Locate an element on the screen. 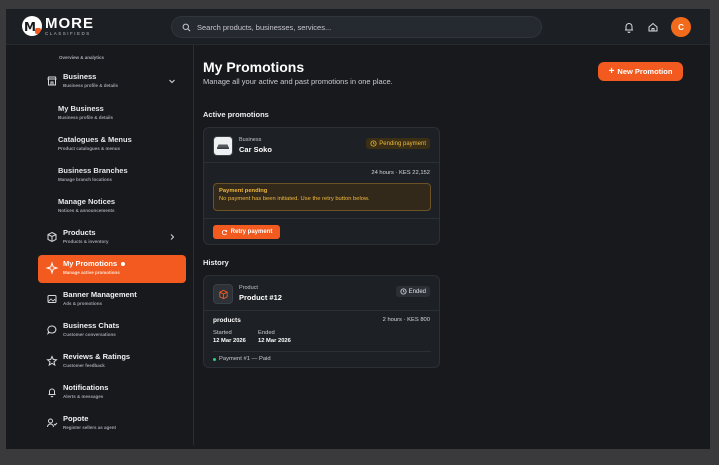 The image size is (719, 465). alert-title: Payment pending is located at coordinates (243, 191).